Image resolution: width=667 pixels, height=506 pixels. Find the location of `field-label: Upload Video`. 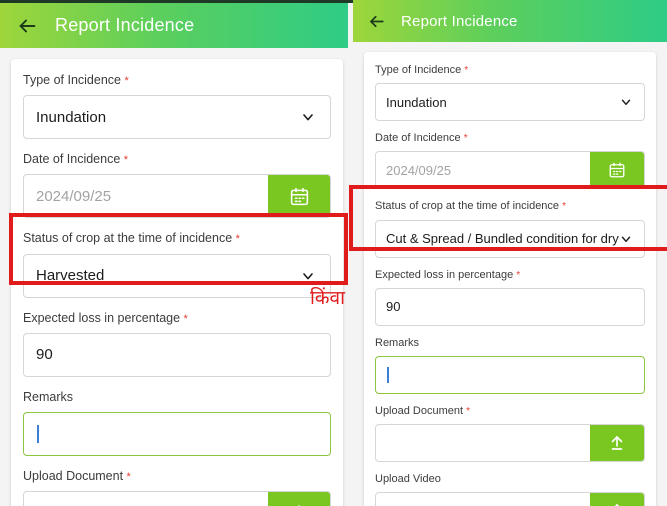

field-label: Upload Video is located at coordinates (408, 479).